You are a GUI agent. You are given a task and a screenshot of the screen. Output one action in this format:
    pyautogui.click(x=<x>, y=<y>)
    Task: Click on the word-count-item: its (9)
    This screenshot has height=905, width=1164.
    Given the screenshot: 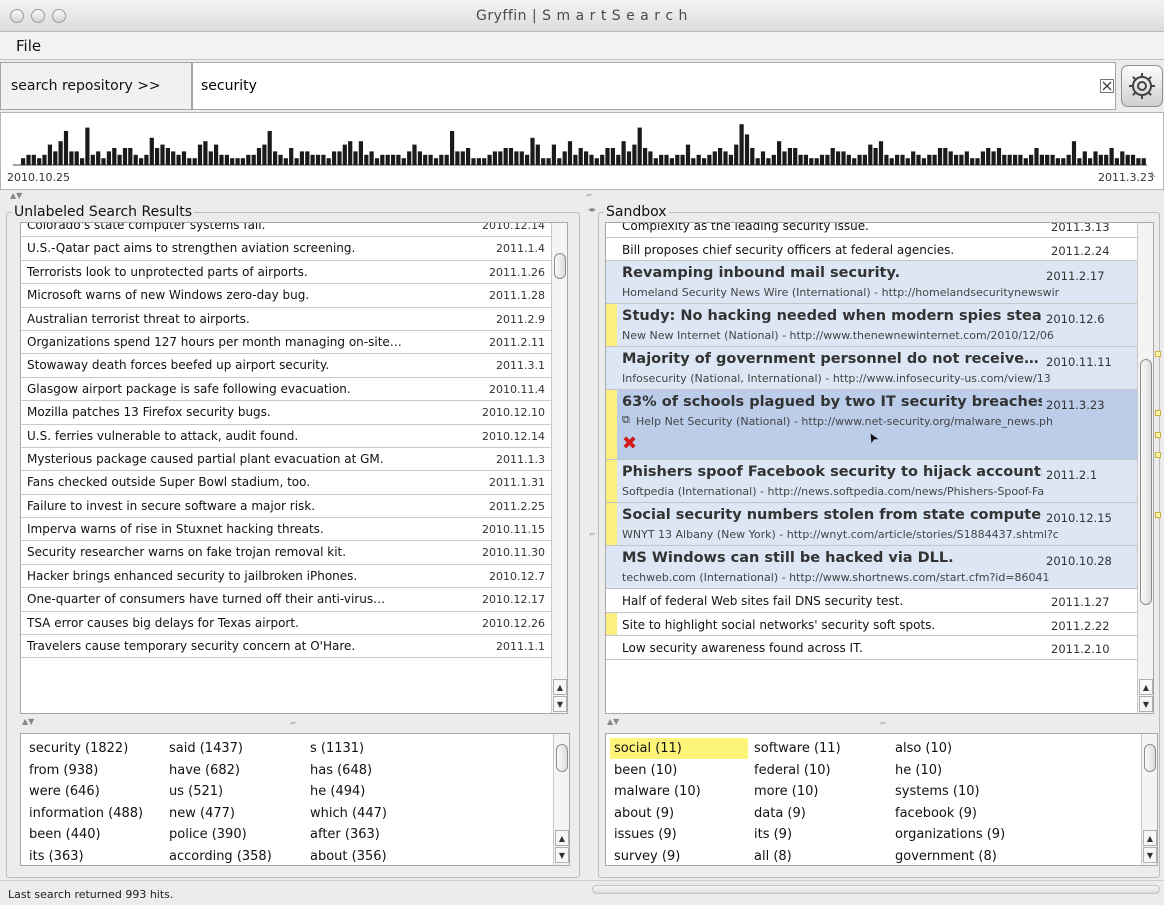 What is the action you would take?
    pyautogui.click(x=771, y=834)
    